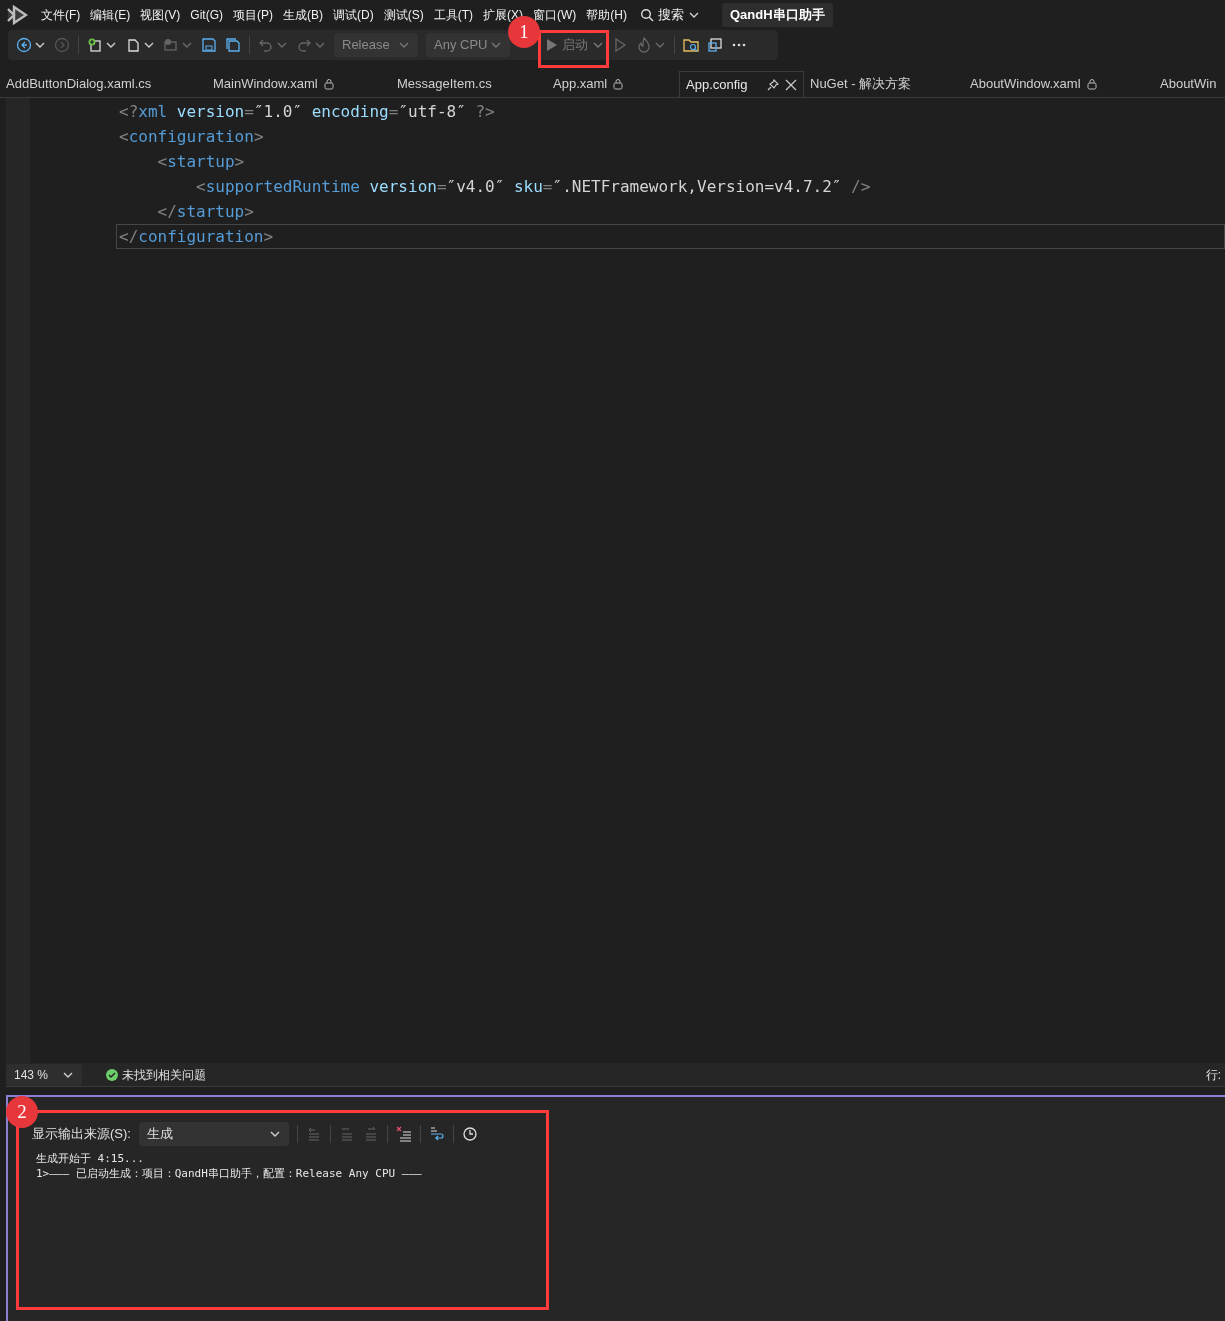  I want to click on output-source-dropdown: 生成, so click(213, 1134).